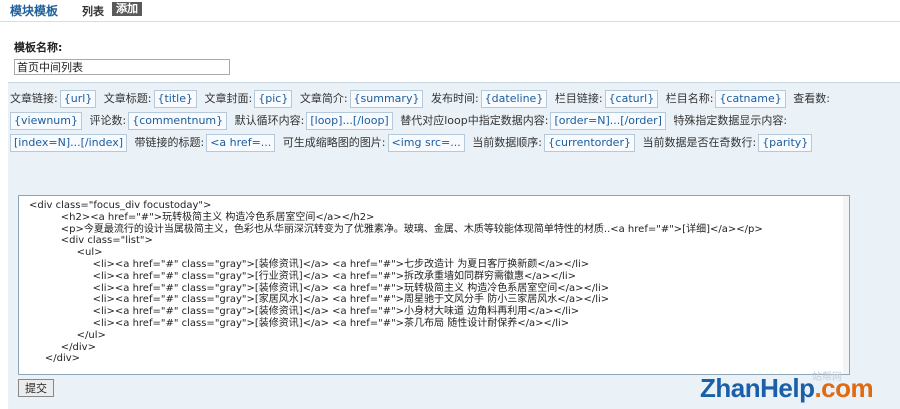  What do you see at coordinates (228, 98) in the screenshot?
I see `var-label: 文章封面:` at bounding box center [228, 98].